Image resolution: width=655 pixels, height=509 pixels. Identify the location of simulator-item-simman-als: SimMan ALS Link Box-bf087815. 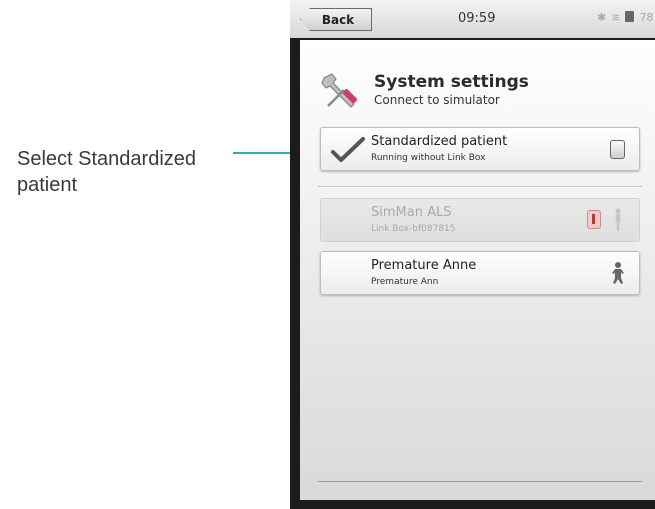
(480, 220).